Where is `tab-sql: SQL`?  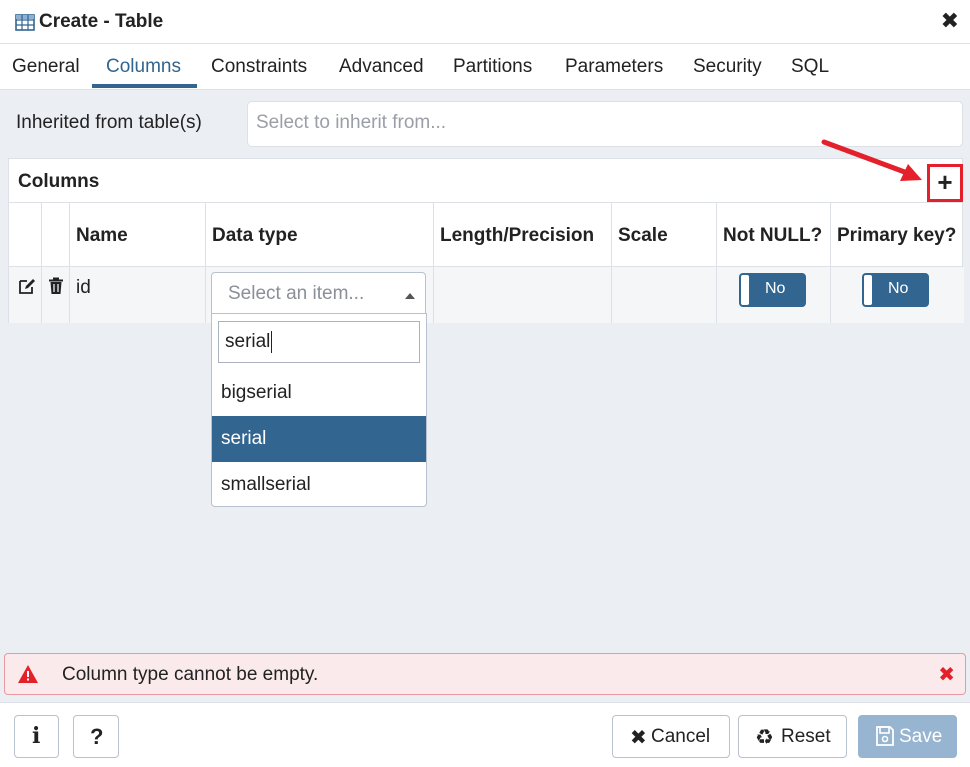
tab-sql: SQL is located at coordinates (810, 67).